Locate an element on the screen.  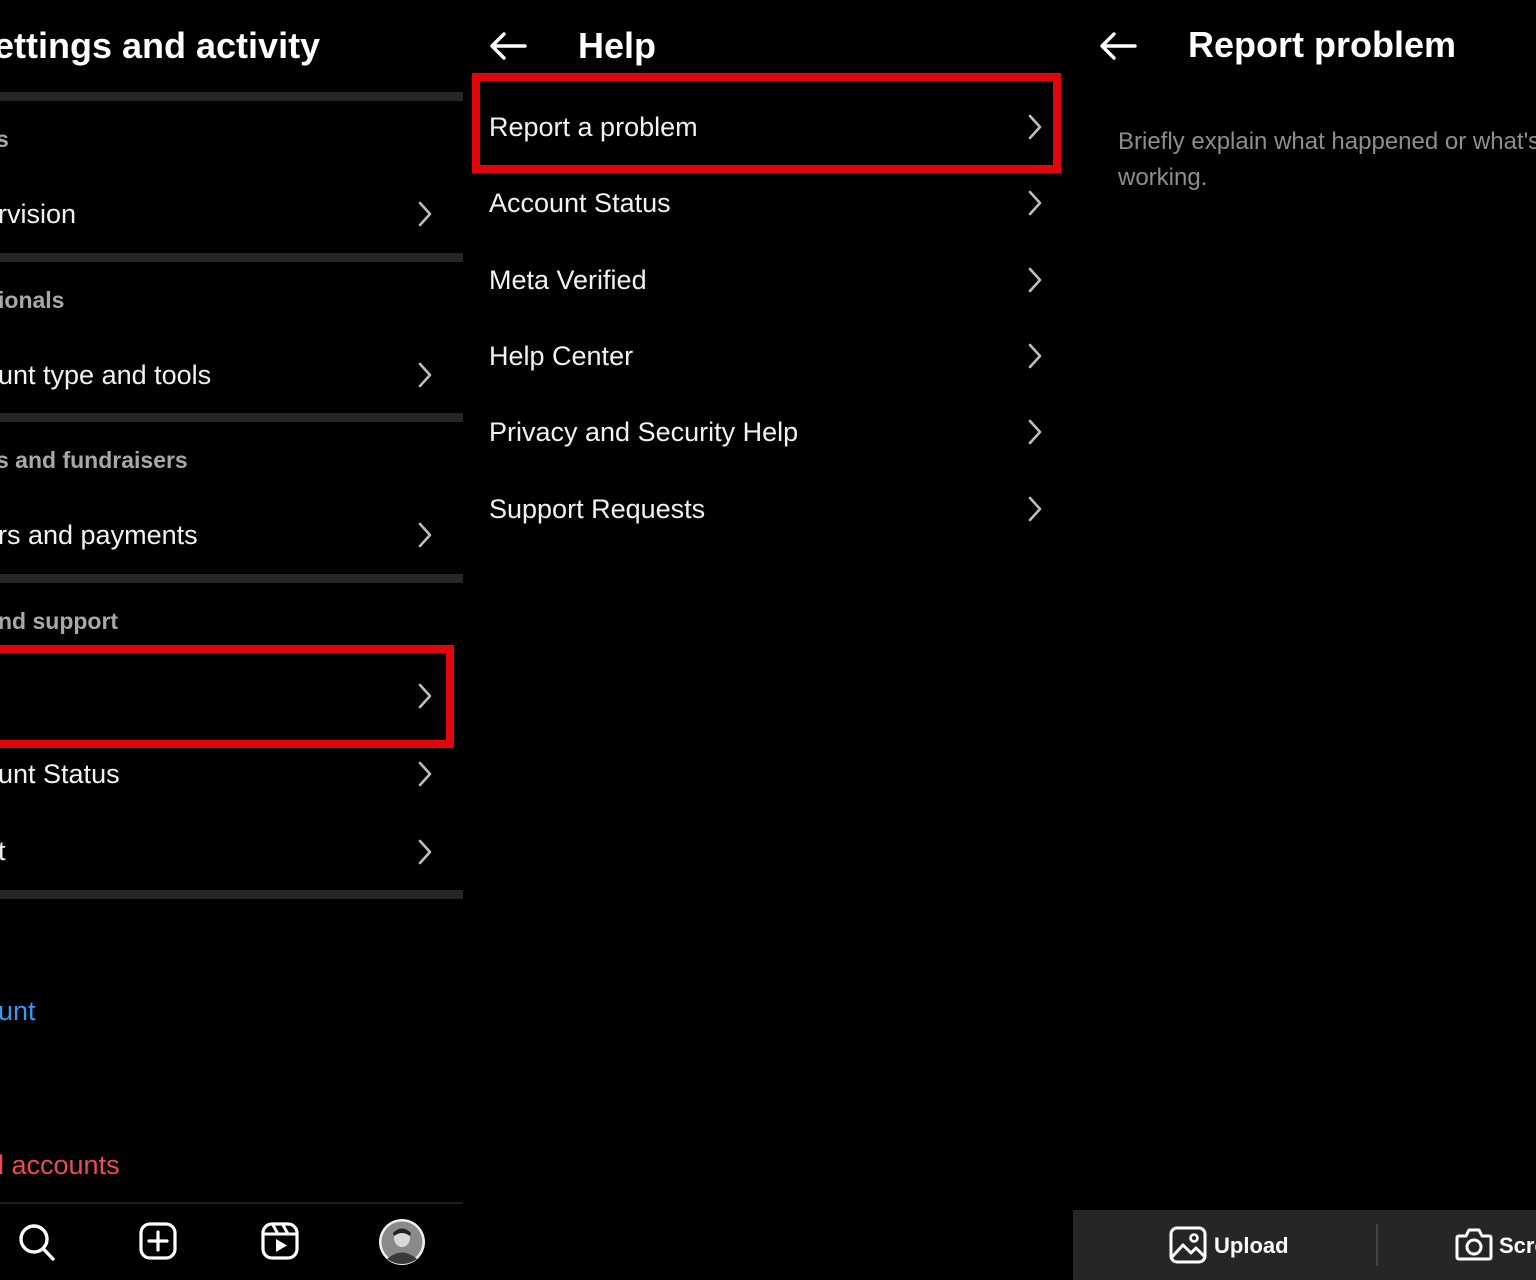
search-icon is located at coordinates (37, 1244).